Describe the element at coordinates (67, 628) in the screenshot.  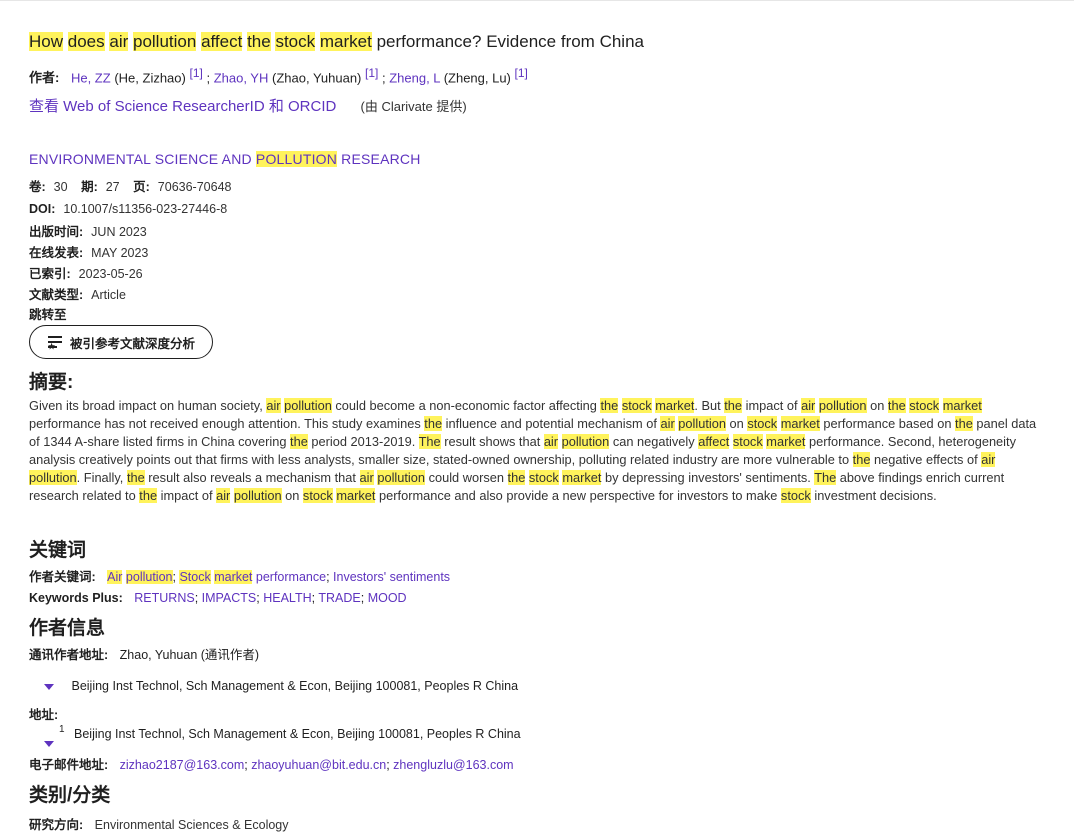
I see `author-info-heading: 作者信息` at that location.